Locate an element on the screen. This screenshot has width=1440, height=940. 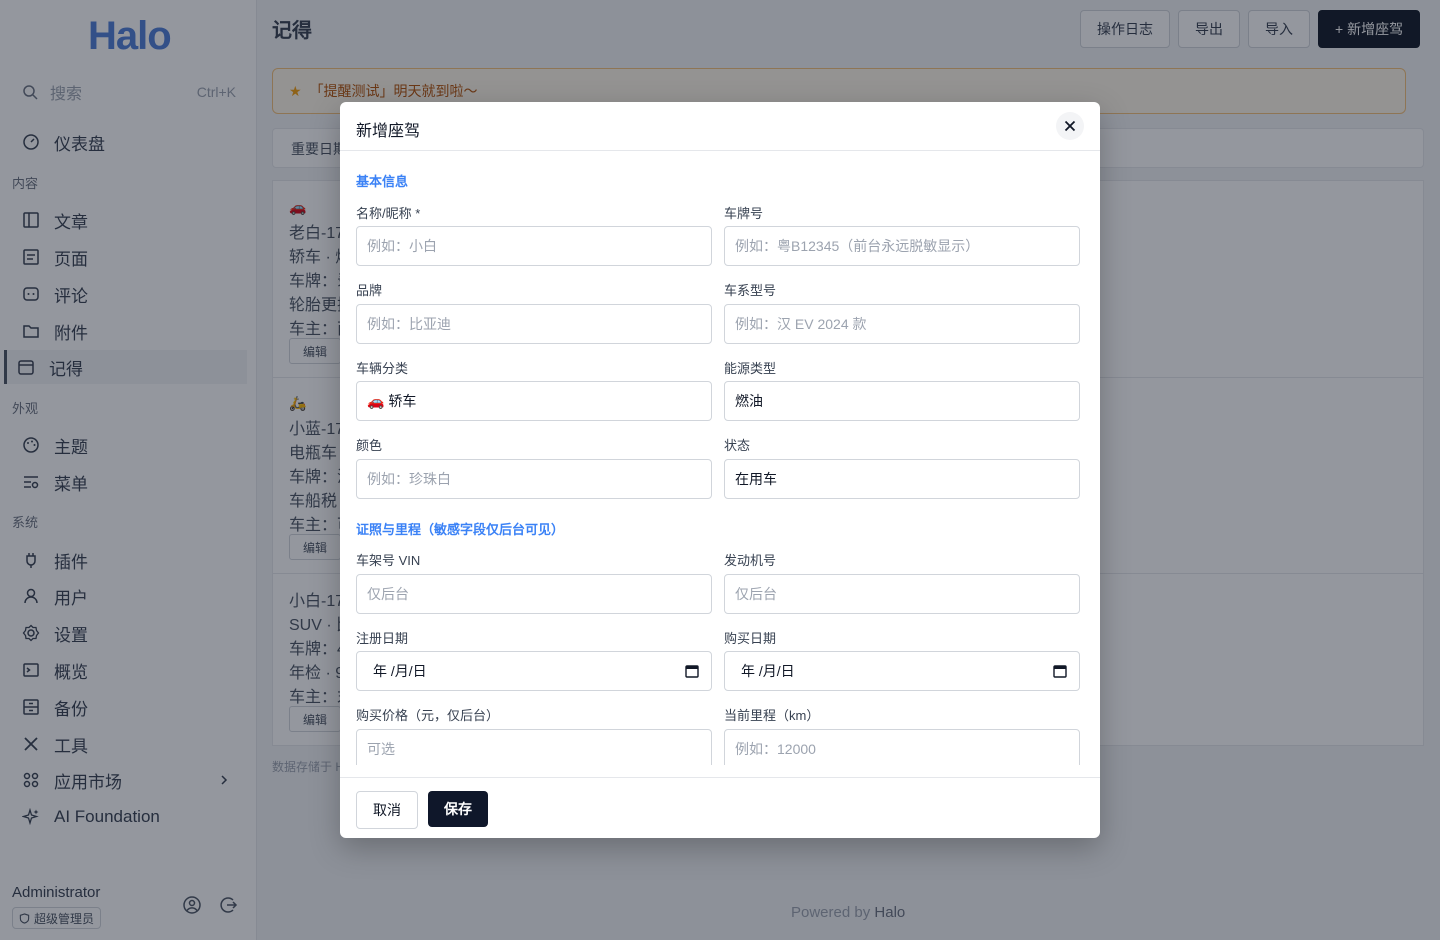
dialog-title: 新增座驾 is located at coordinates (388, 131).